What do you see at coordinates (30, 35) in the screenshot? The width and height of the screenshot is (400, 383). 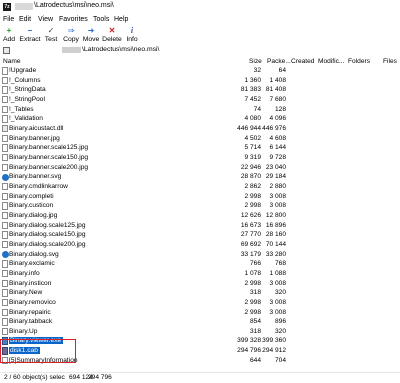 I see `extract-button: − Extract` at bounding box center [30, 35].